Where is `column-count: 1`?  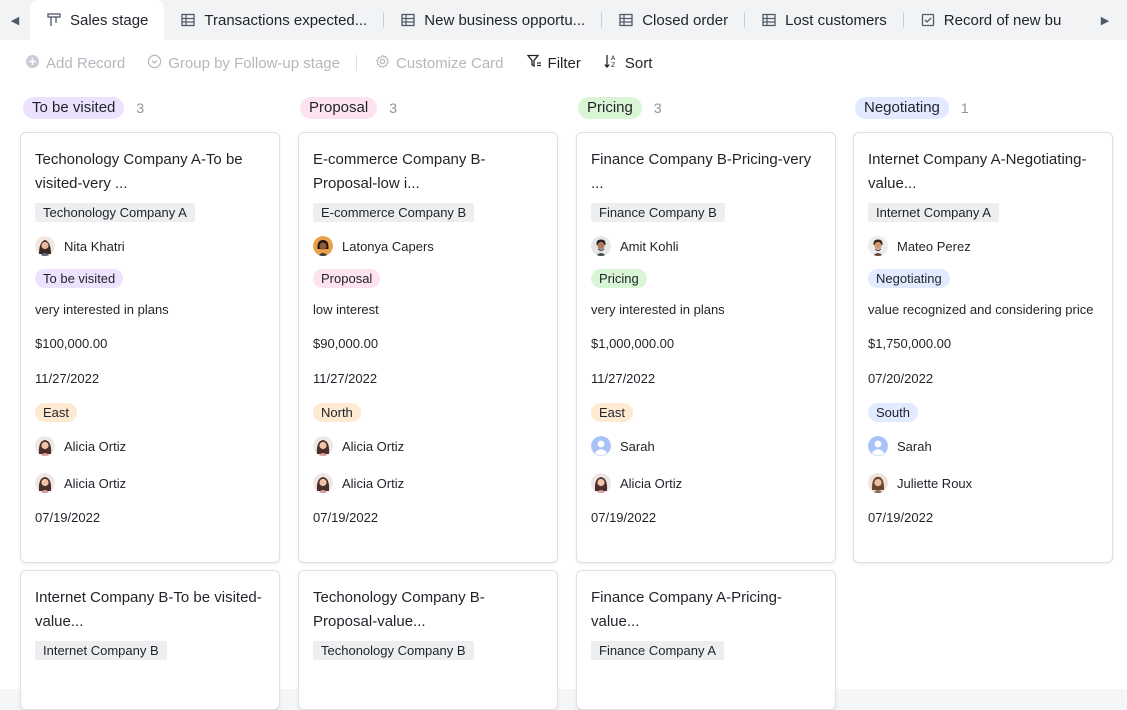
column-count: 1 is located at coordinates (964, 108).